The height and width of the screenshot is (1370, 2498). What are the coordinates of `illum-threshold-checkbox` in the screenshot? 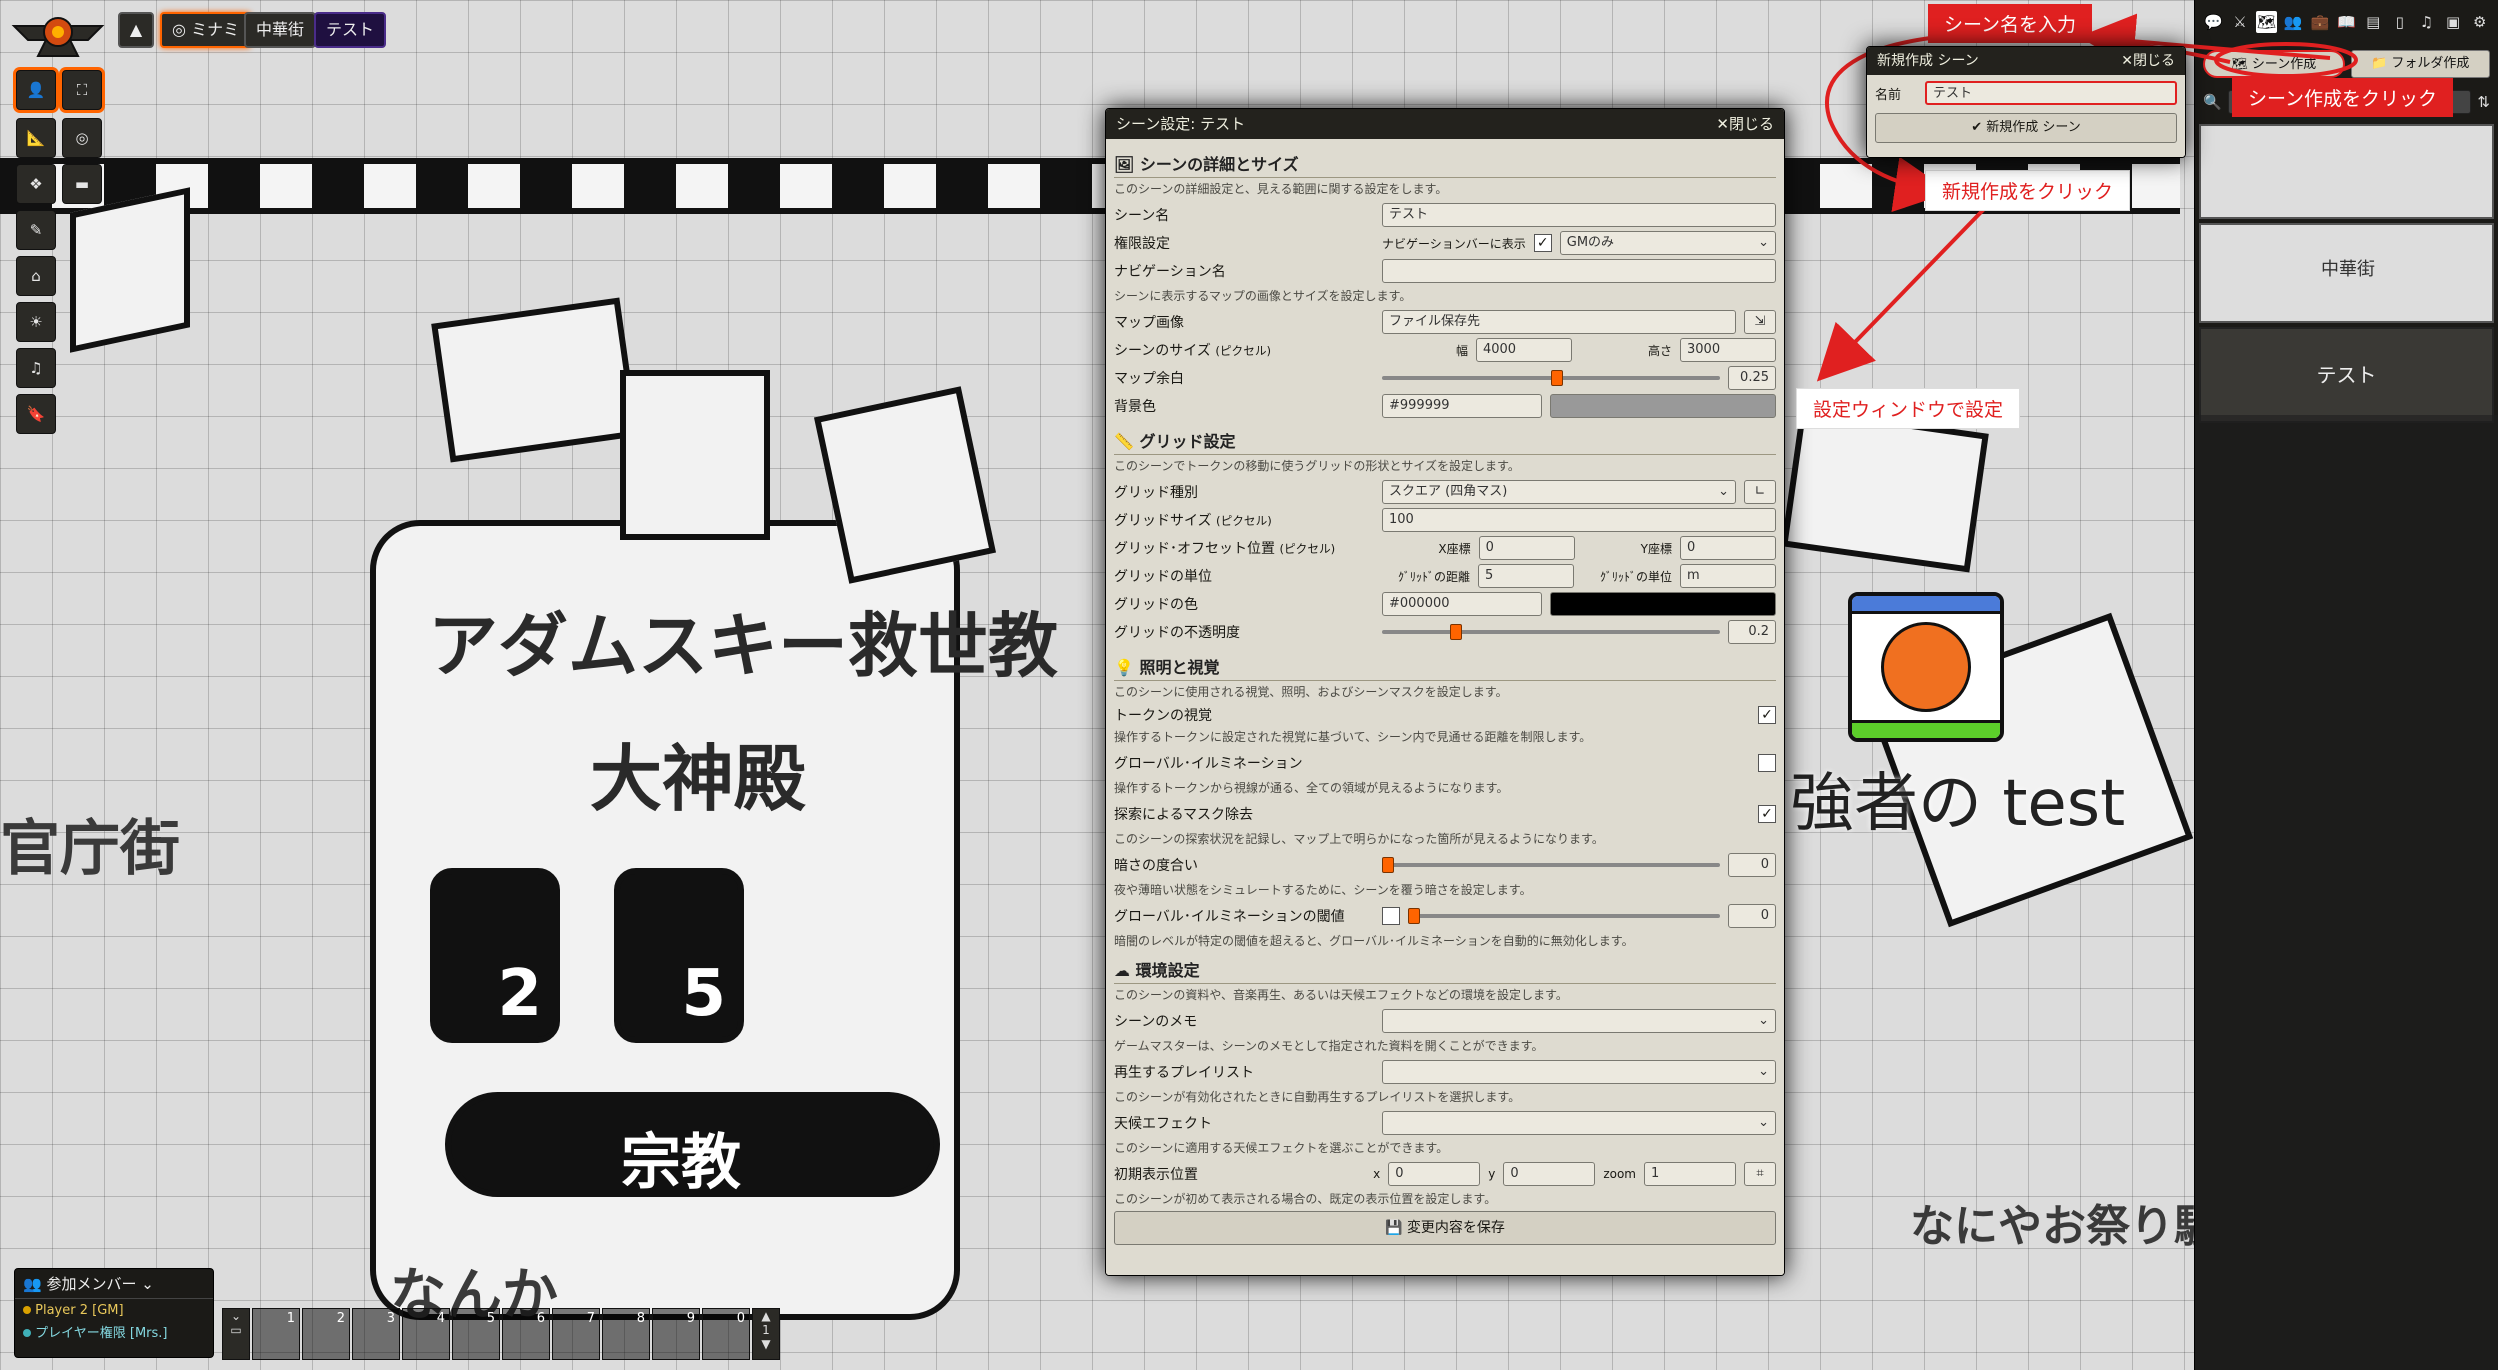 It's located at (1391, 916).